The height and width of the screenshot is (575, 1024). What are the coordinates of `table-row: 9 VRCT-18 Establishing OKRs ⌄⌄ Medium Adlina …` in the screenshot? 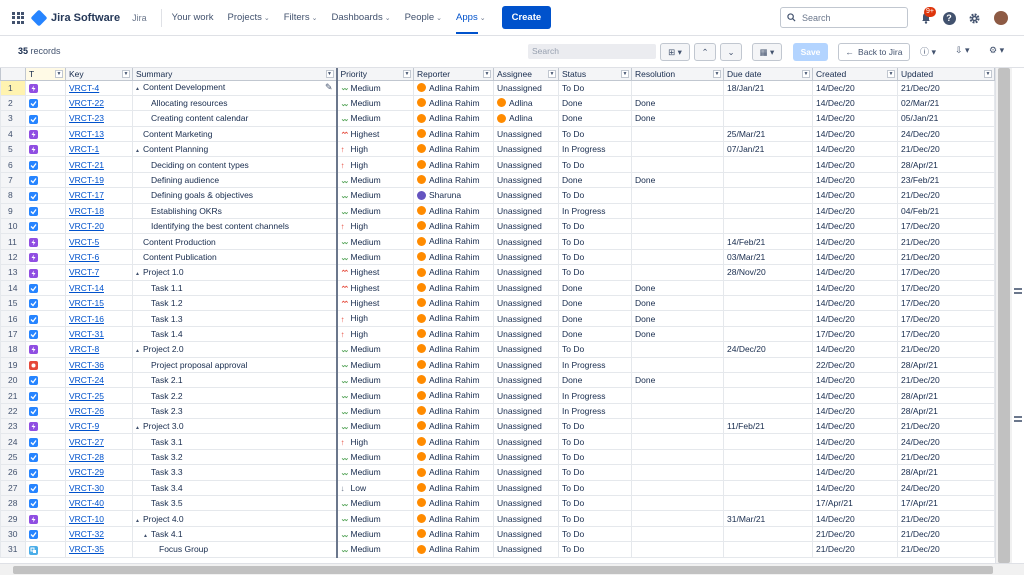 It's located at (497, 211).